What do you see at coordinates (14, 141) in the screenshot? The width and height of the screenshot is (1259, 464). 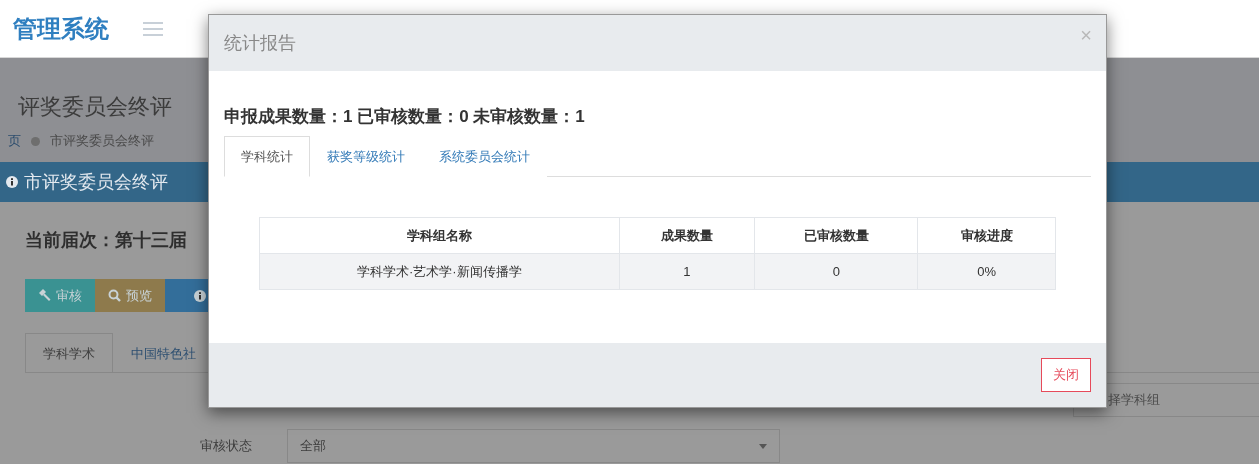 I see `breadcrumb-link: 页` at bounding box center [14, 141].